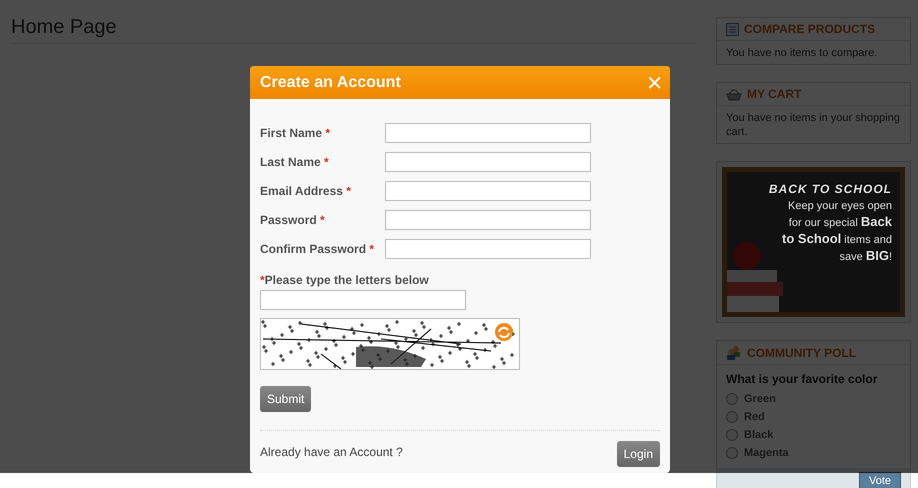 This screenshot has height=488, width=918. What do you see at coordinates (345, 280) in the screenshot?
I see `captcha-label: *Please type the letters below` at bounding box center [345, 280].